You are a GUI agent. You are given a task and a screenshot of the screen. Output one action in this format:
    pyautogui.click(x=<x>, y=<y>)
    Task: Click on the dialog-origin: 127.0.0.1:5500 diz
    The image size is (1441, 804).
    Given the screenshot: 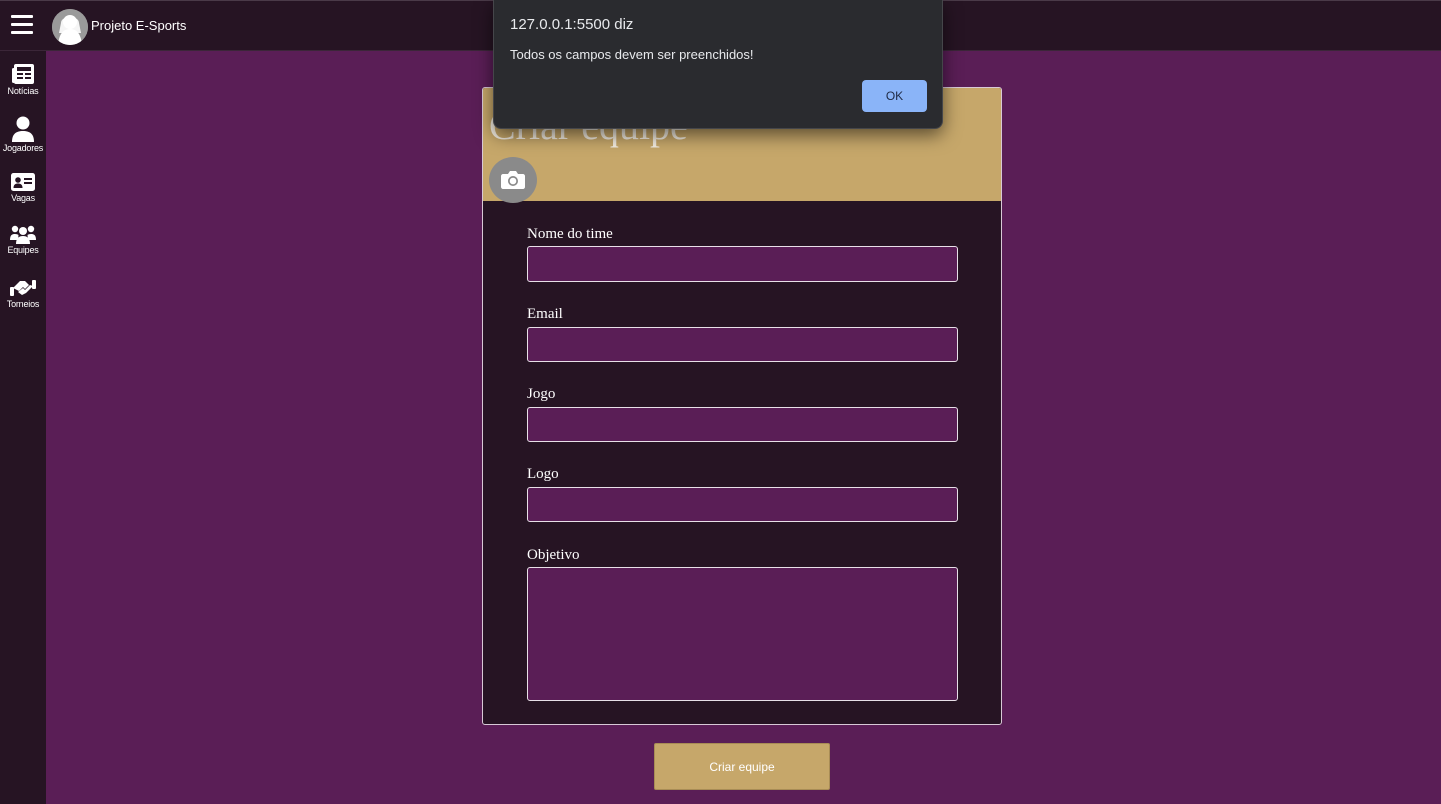 What is the action you would take?
    pyautogui.click(x=572, y=24)
    